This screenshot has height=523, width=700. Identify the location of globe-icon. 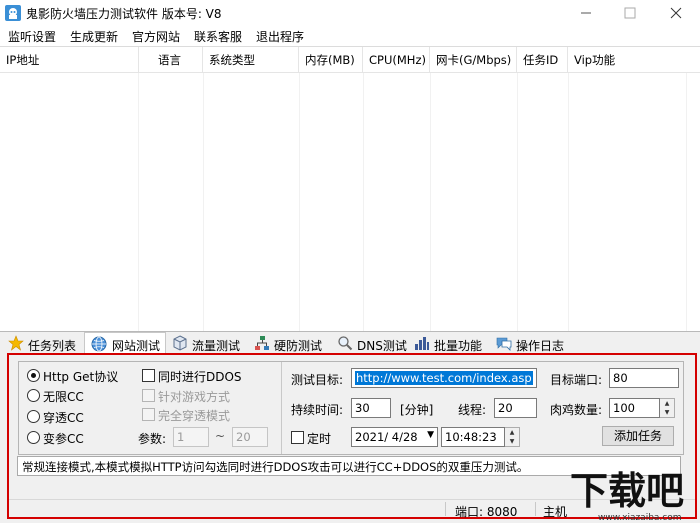
(99, 344).